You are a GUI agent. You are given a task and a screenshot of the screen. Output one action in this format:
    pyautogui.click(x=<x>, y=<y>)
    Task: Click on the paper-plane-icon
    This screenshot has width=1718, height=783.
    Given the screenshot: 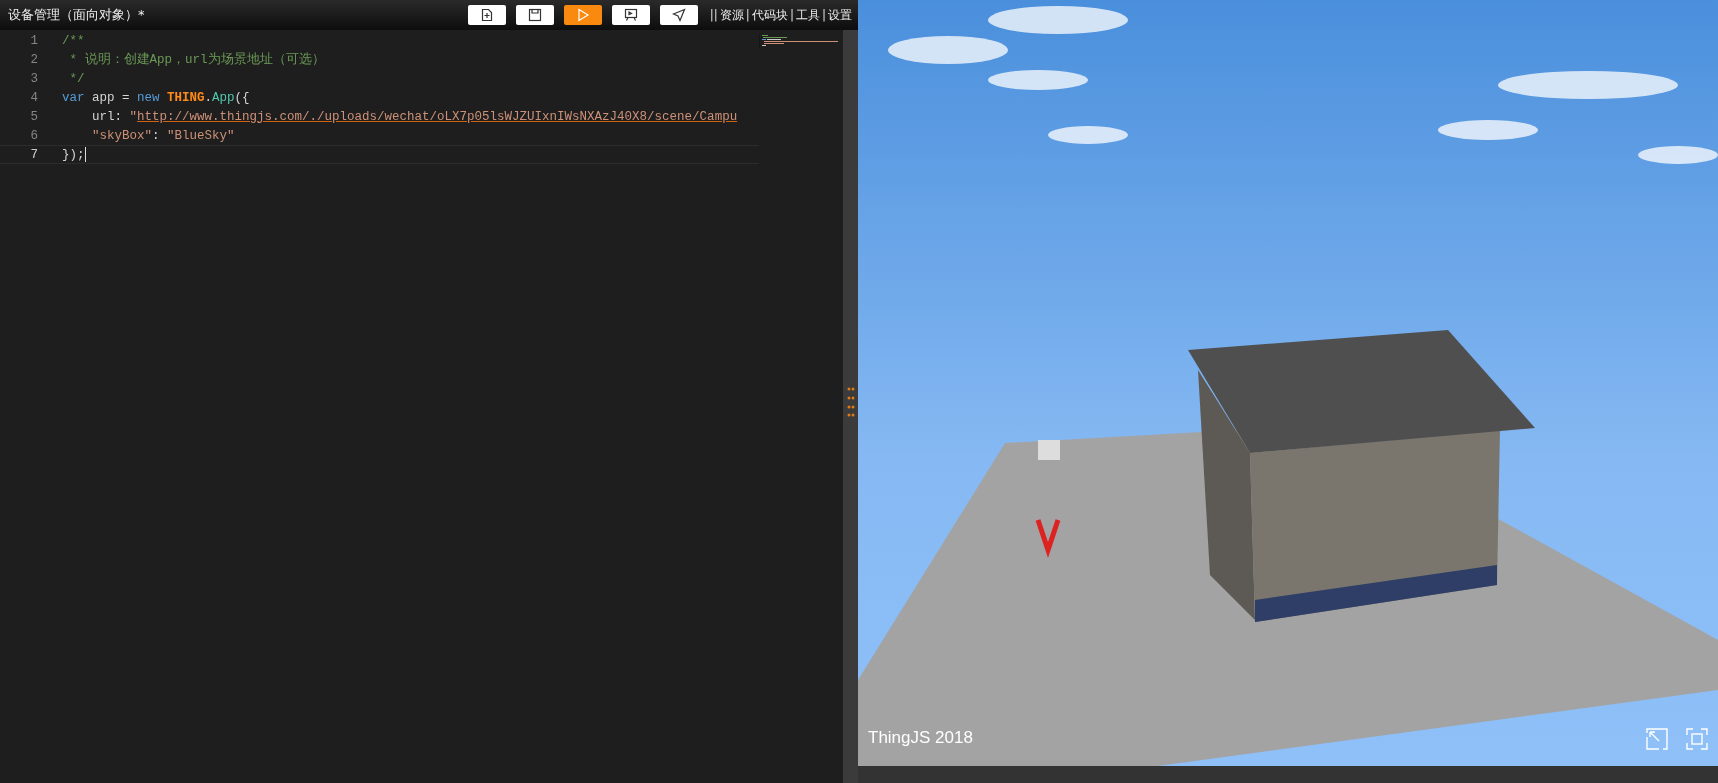 What is the action you would take?
    pyautogui.click(x=678, y=15)
    